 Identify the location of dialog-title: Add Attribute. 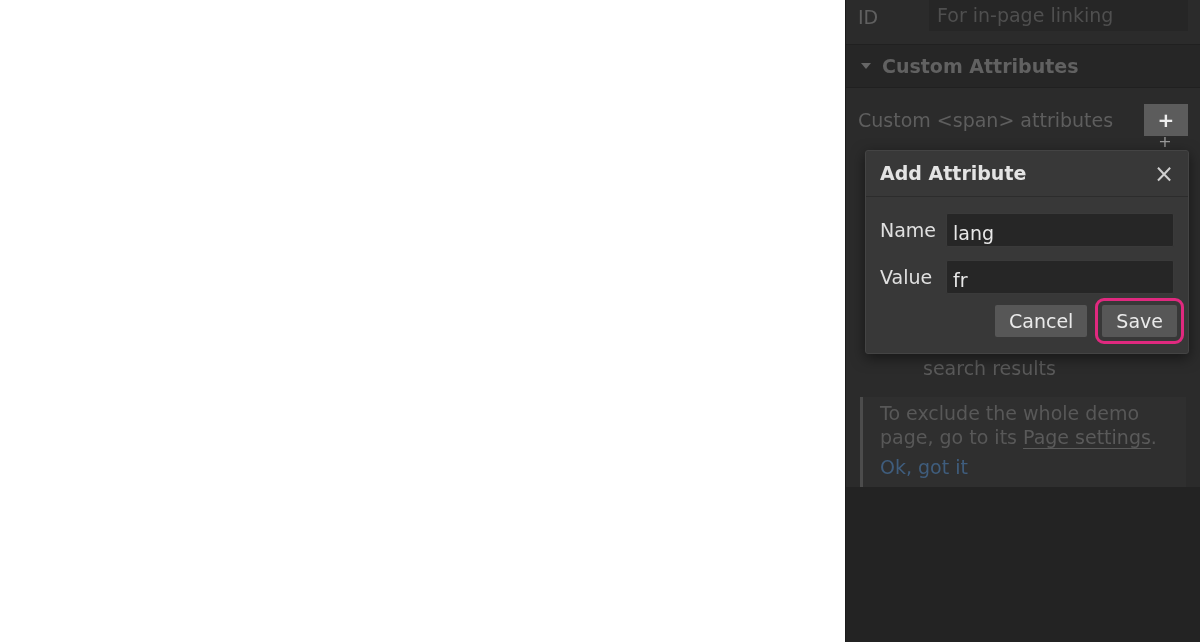
(953, 174).